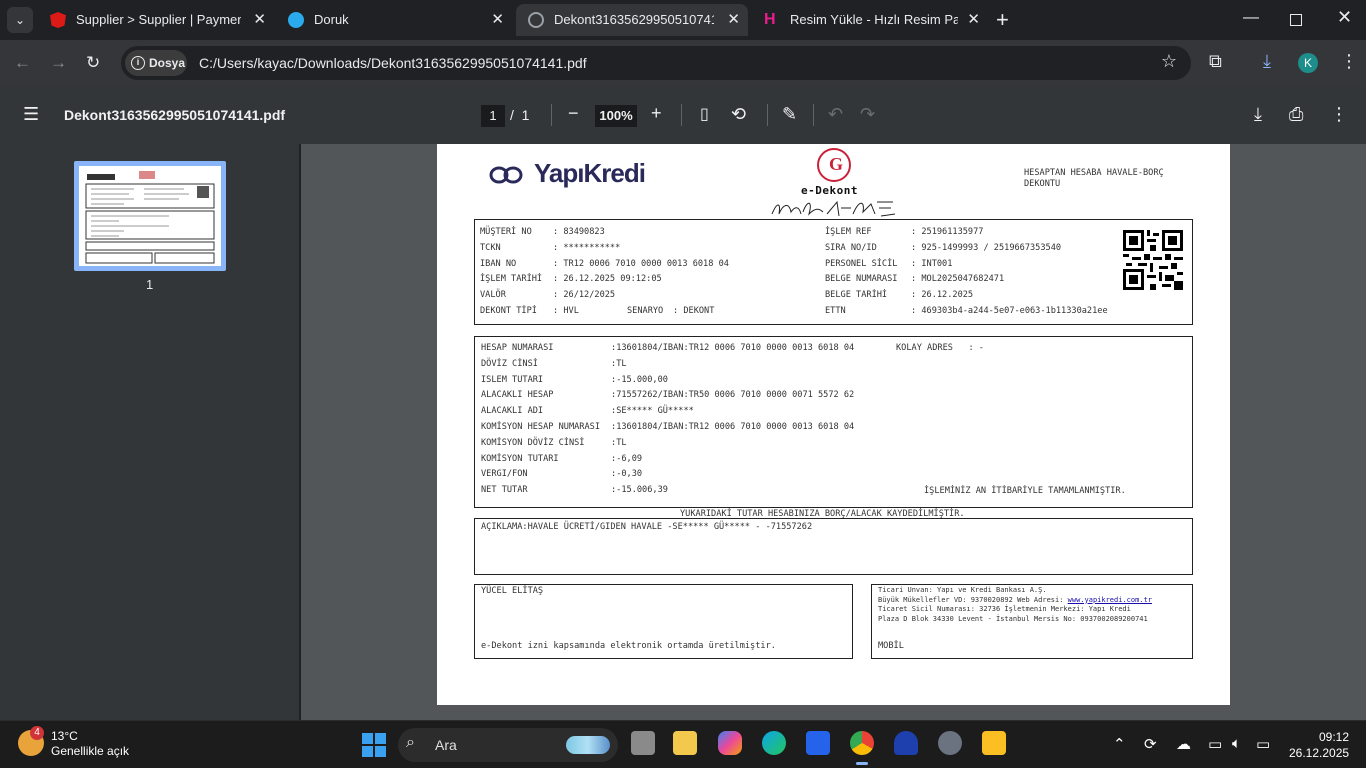 The height and width of the screenshot is (768, 1366). I want to click on pdf-download-icon: ⤓, so click(1258, 114).